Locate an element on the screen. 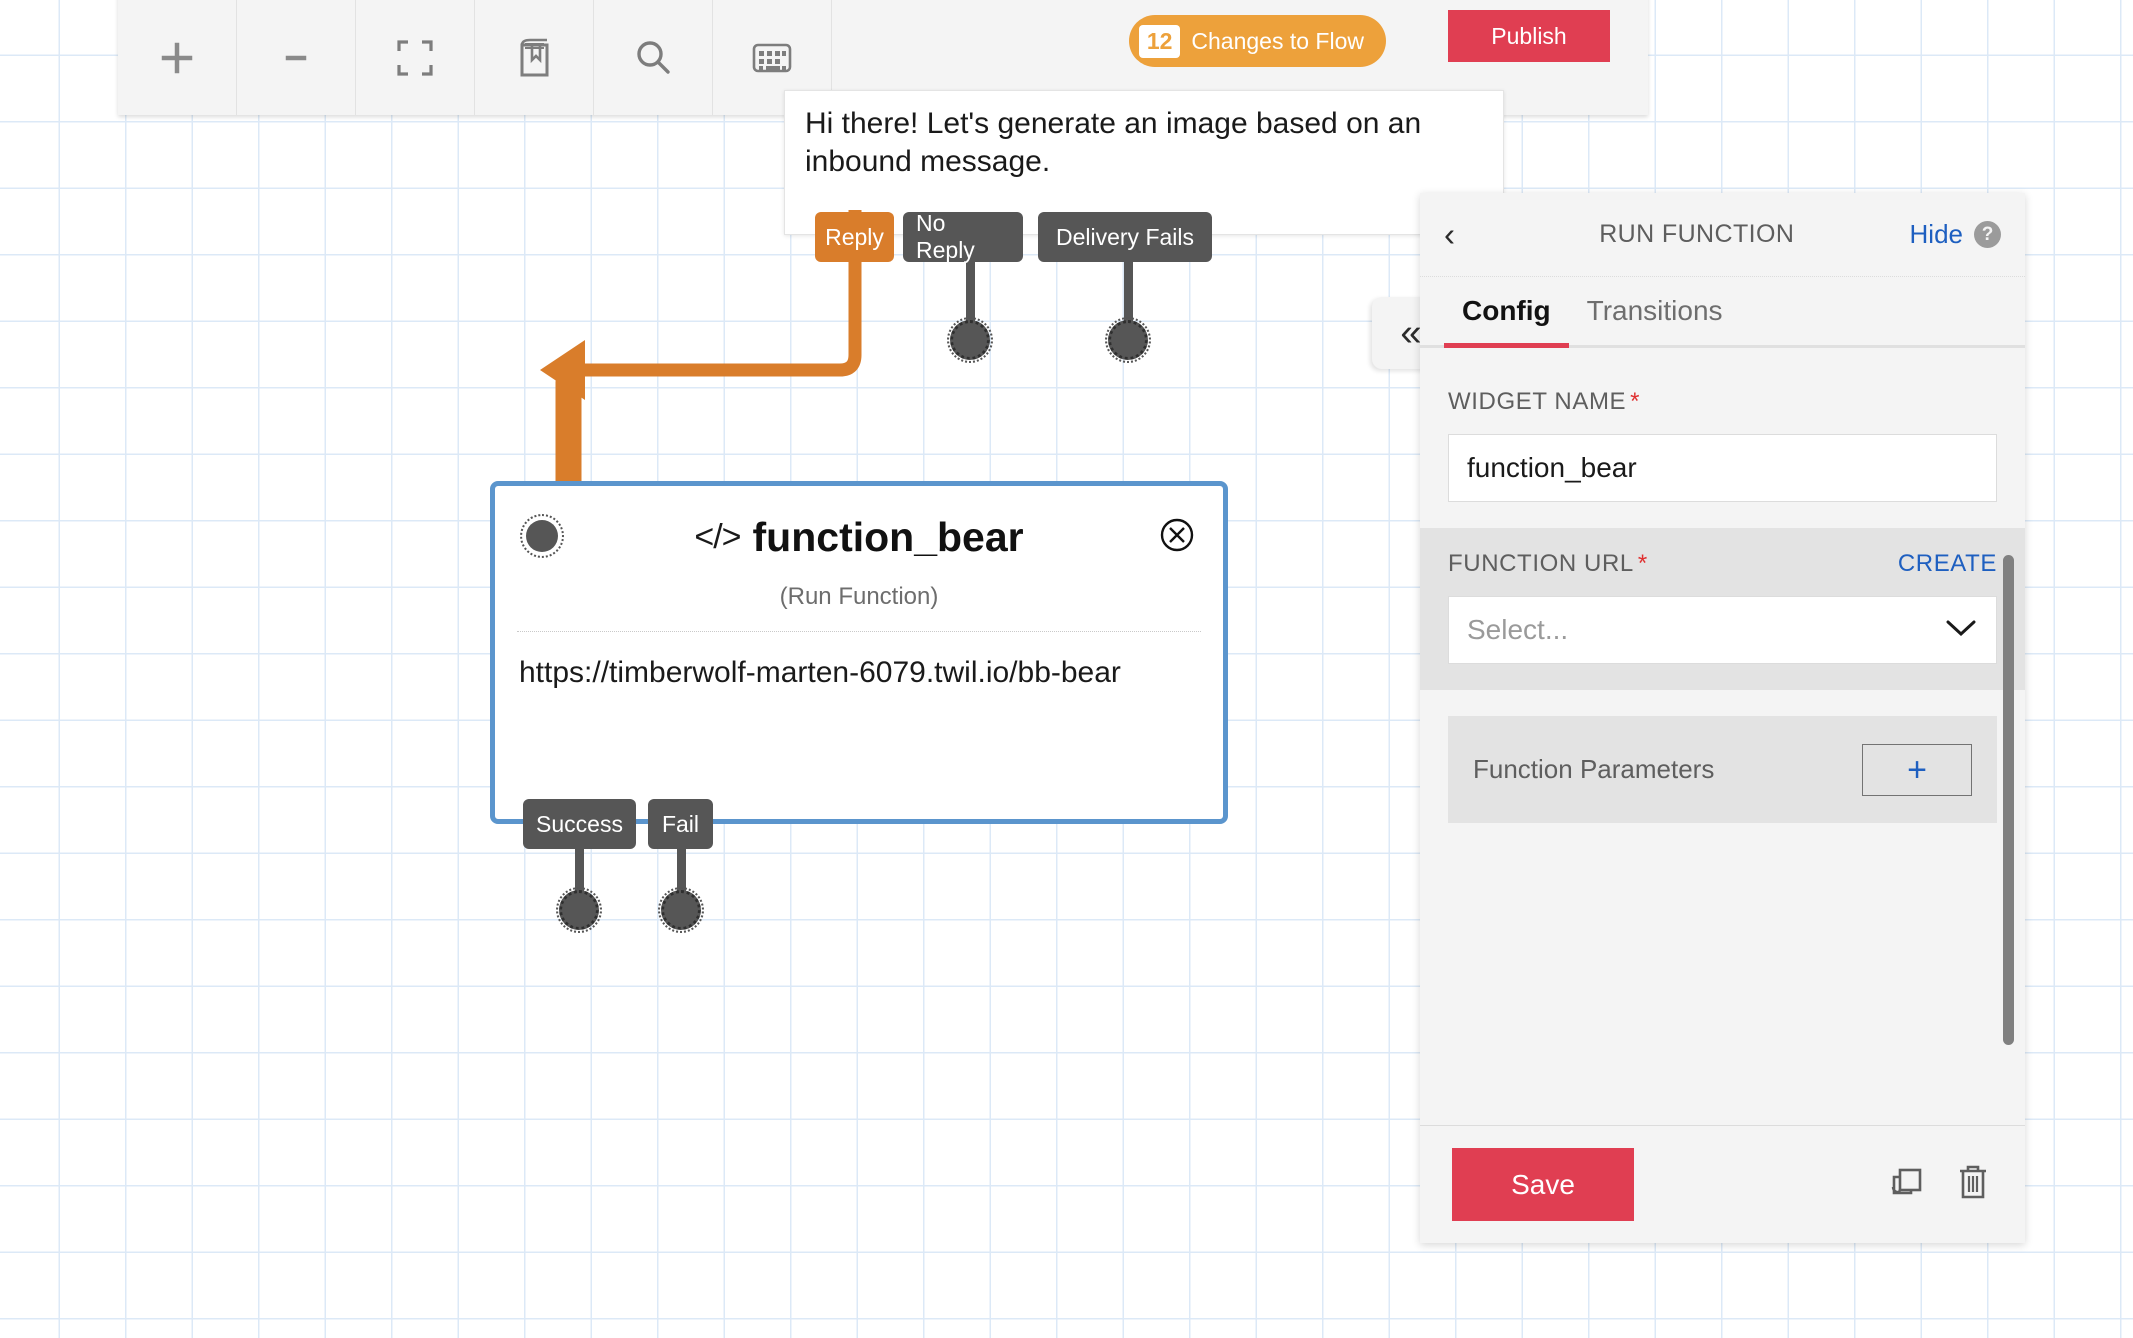 The height and width of the screenshot is (1338, 2133). transition-delivery-fails: Delivery Fails is located at coordinates (1125, 237).